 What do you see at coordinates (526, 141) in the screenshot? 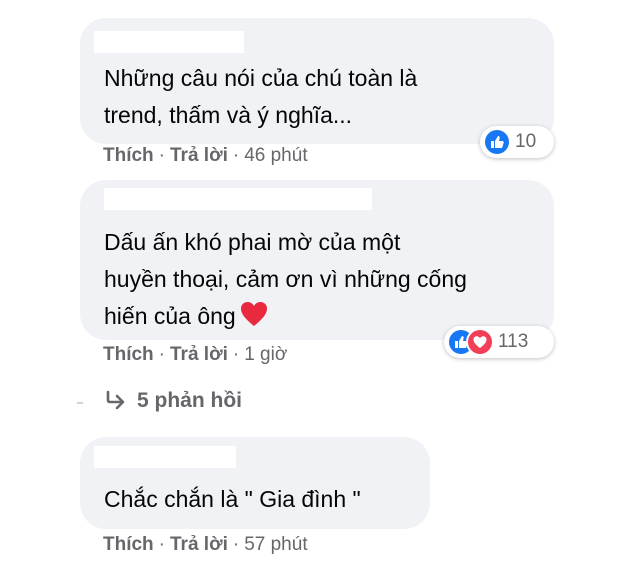
I see `reaction-count: 10` at bounding box center [526, 141].